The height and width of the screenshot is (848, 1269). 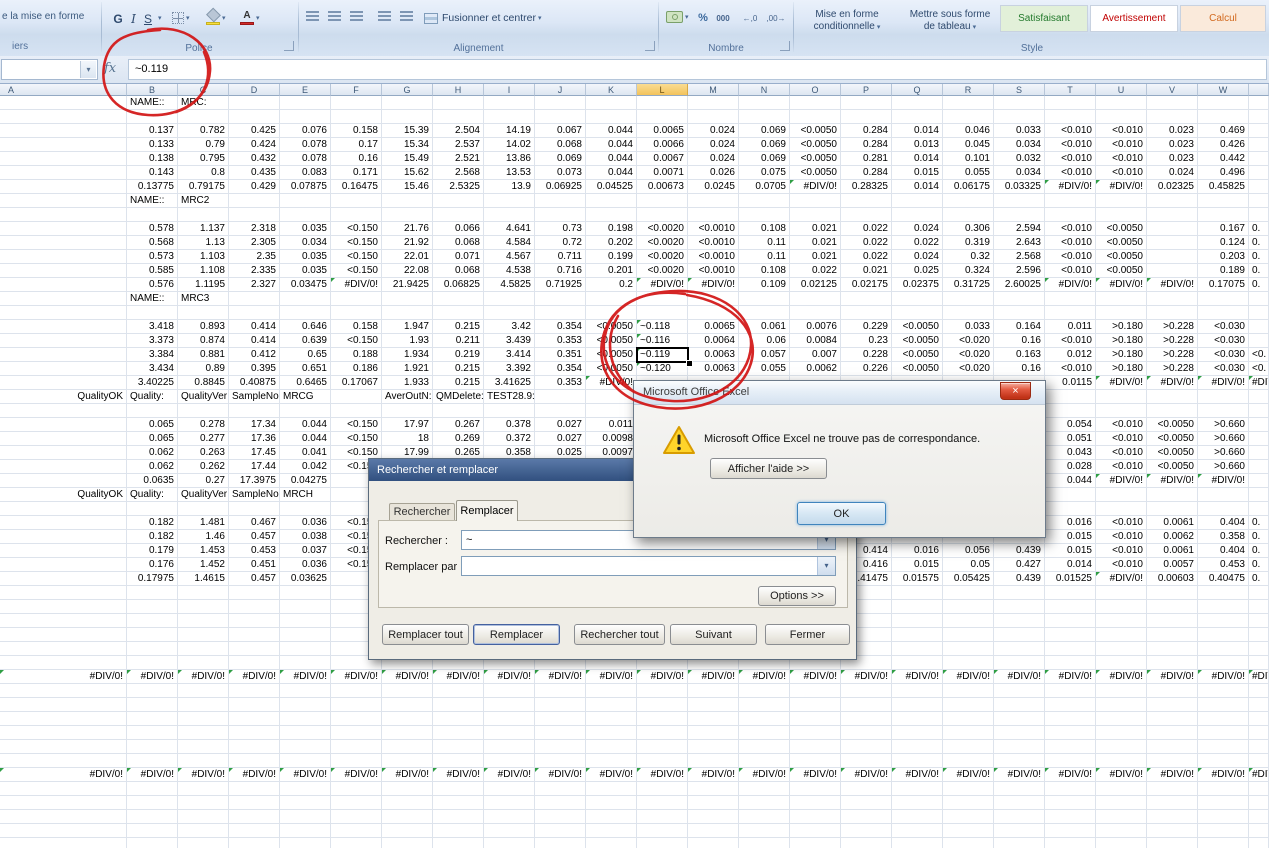 I want to click on cell-P17: 0.229, so click(x=866, y=327).